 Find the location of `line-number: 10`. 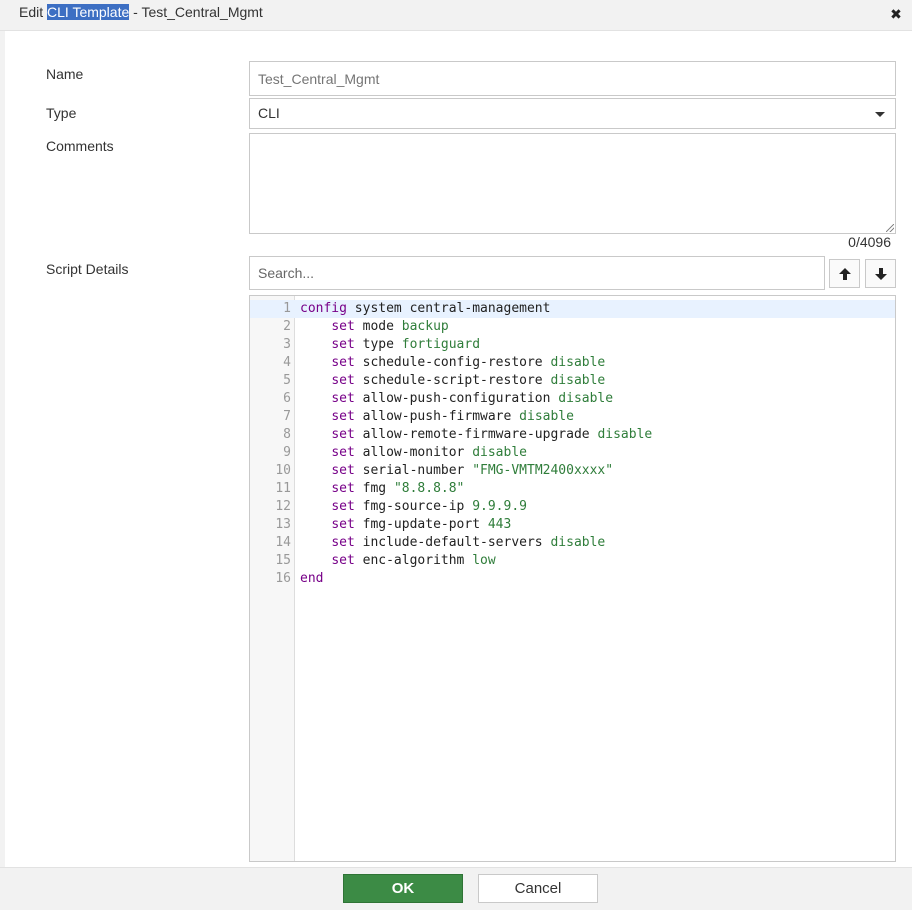

line-number: 10 is located at coordinates (283, 470).